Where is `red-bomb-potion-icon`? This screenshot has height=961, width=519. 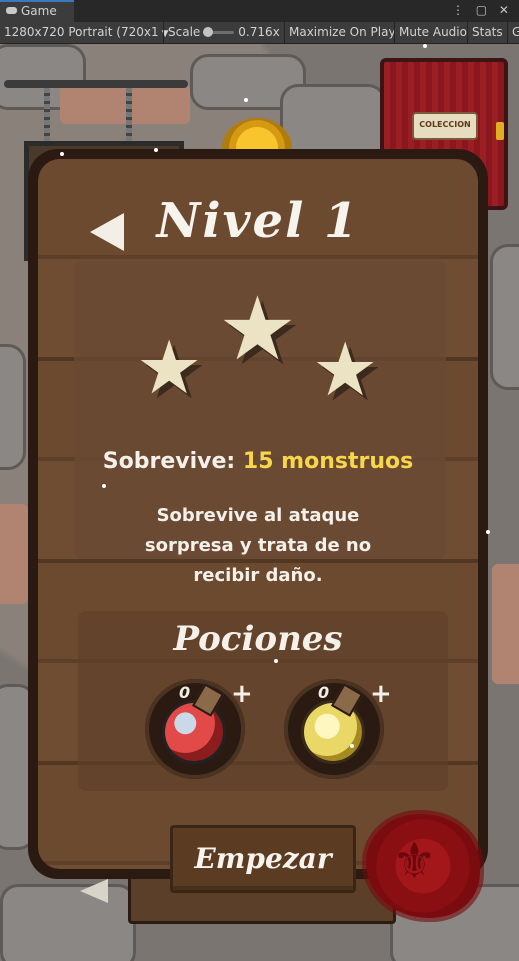
red-bomb-potion-icon is located at coordinates (194, 732).